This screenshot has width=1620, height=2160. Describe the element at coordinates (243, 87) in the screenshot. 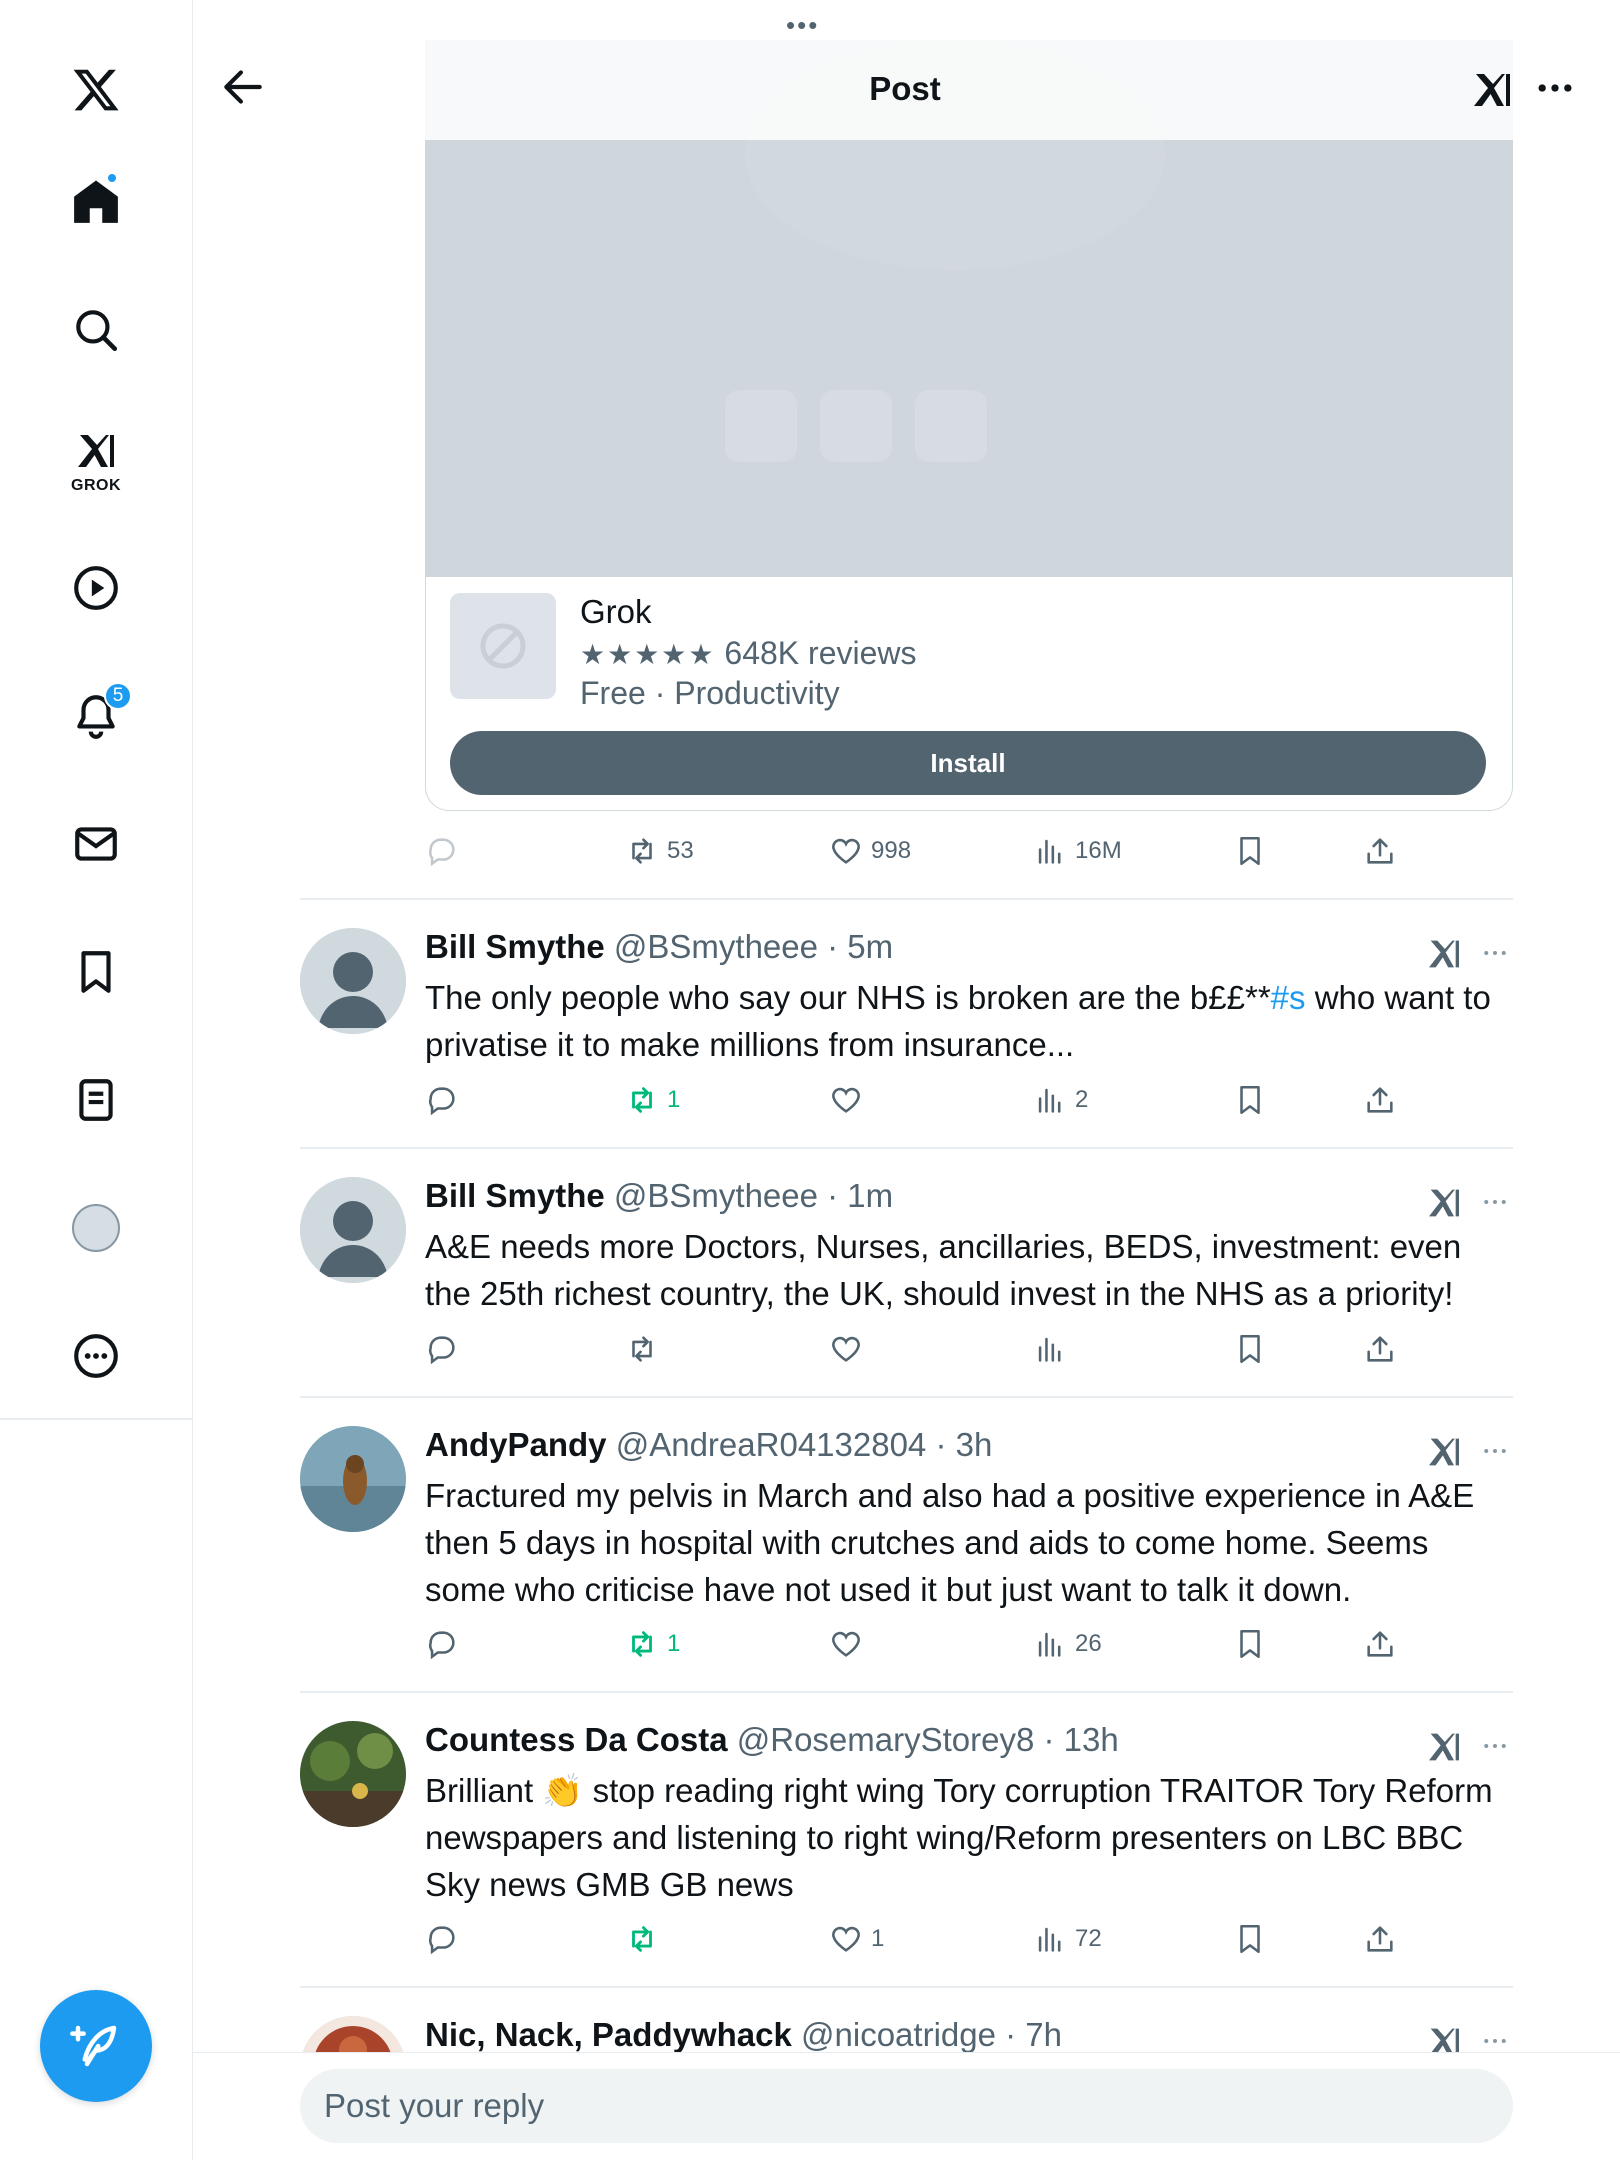

I see `back-arrow-icon` at that location.